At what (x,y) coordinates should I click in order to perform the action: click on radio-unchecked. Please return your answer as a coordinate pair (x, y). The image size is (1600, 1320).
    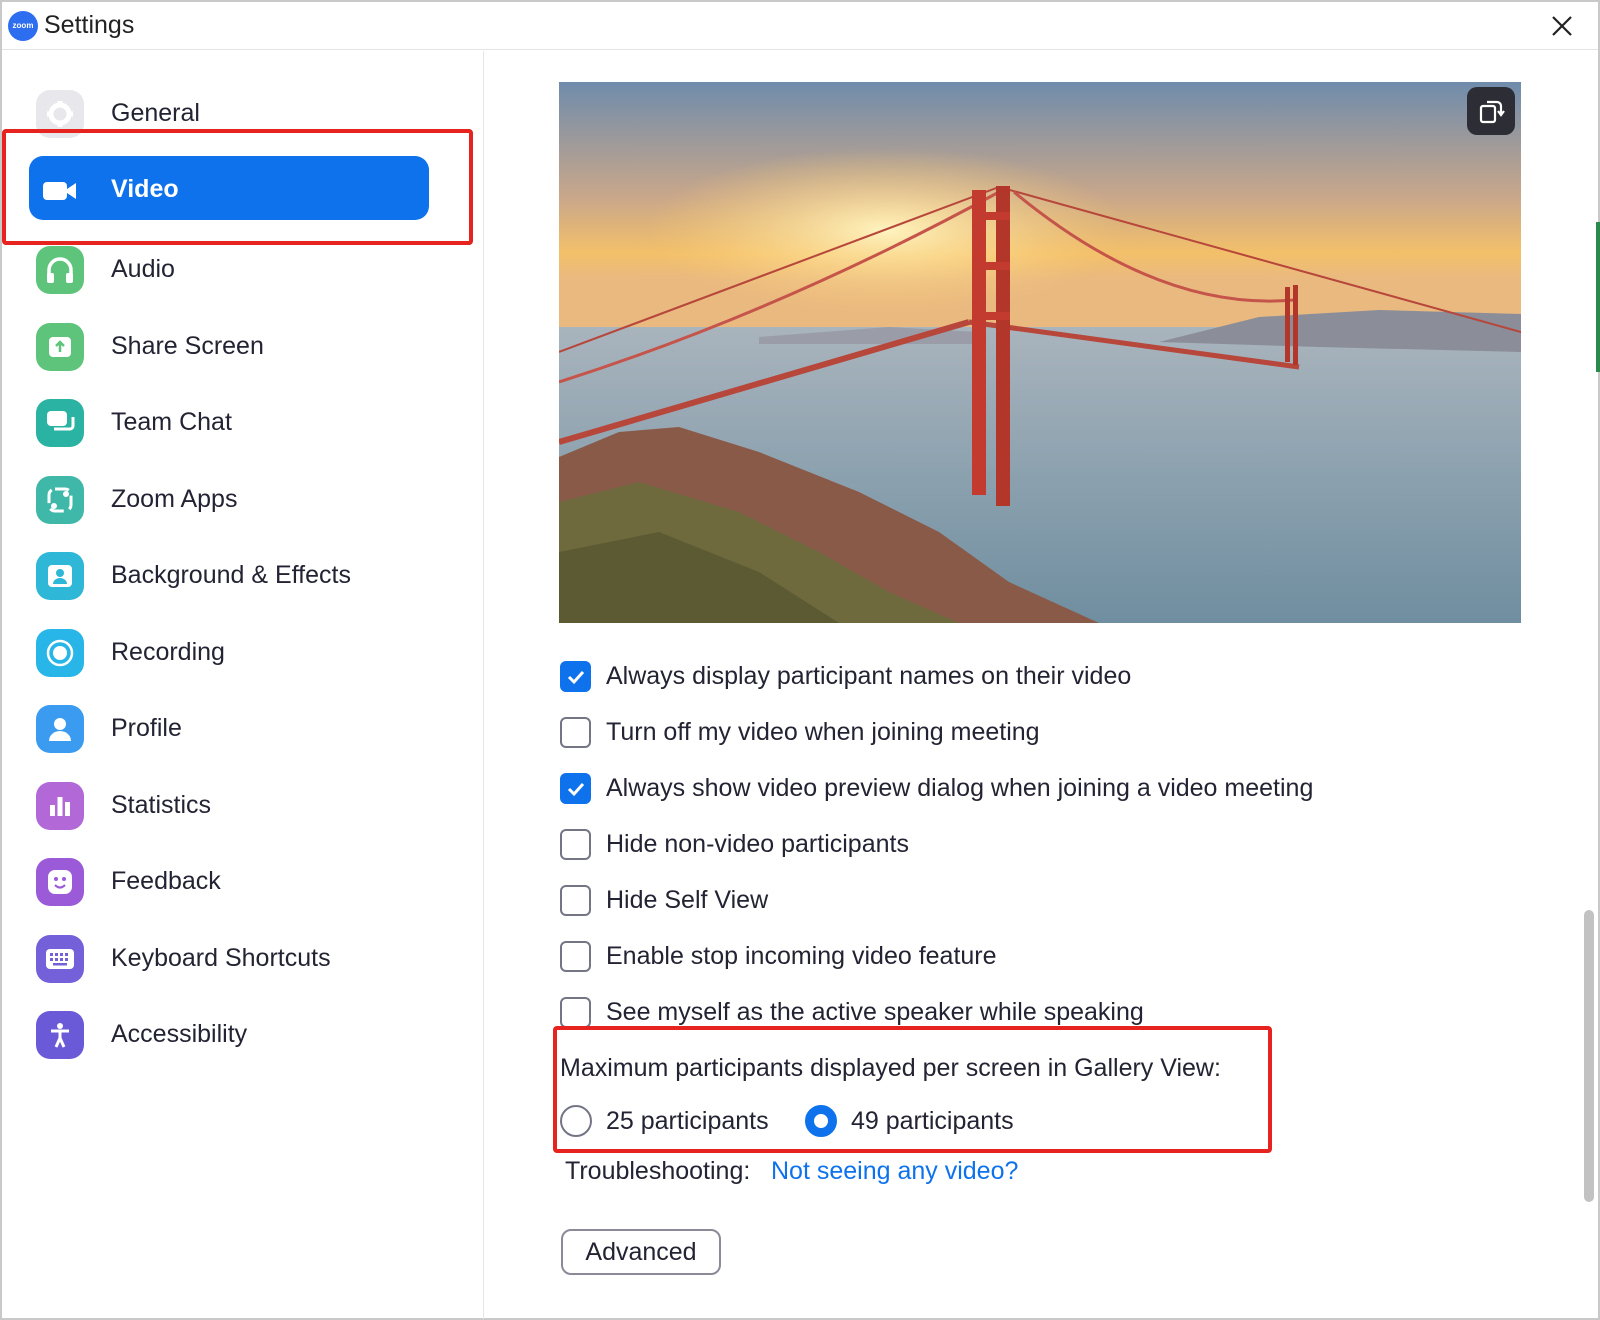
    Looking at the image, I should click on (576, 1121).